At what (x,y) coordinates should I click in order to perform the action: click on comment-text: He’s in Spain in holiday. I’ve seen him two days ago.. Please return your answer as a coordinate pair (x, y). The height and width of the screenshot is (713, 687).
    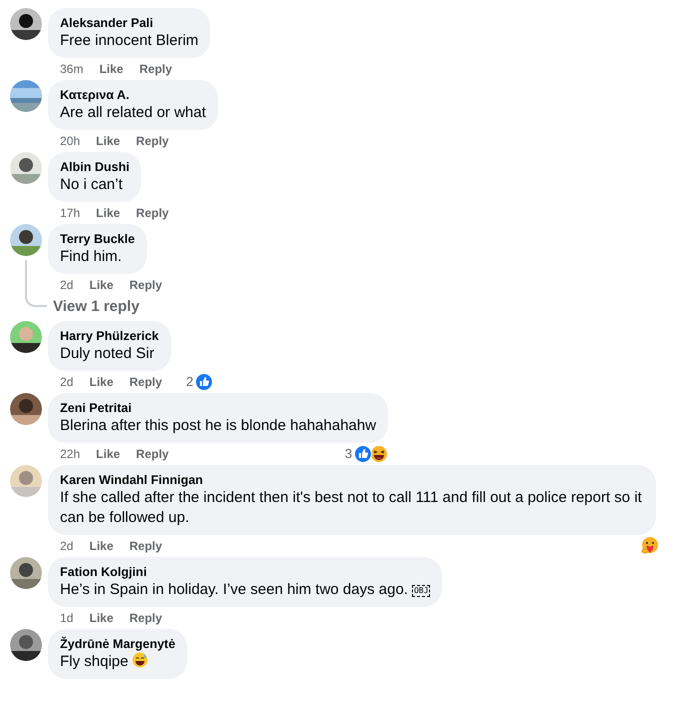
    Looking at the image, I should click on (234, 589).